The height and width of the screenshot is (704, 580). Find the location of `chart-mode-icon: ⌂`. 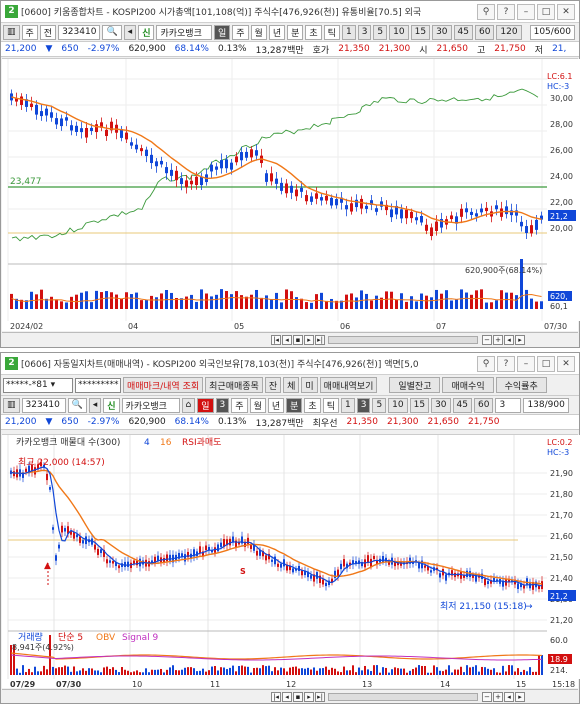

chart-mode-icon: ⌂ is located at coordinates (188, 405).